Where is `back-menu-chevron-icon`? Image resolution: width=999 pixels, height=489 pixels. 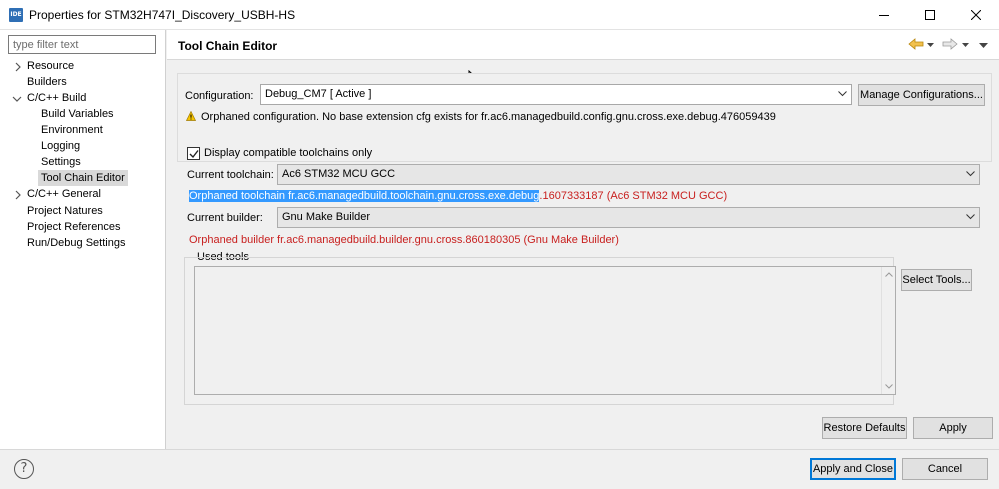
back-menu-chevron-icon is located at coordinates (930, 45).